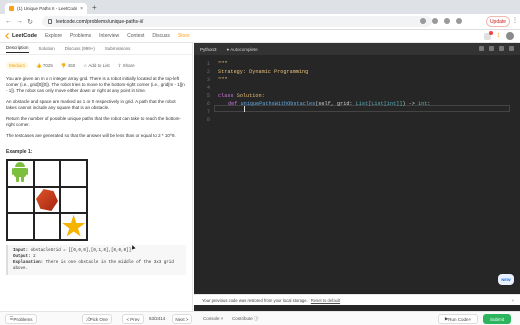  What do you see at coordinates (447, 21) in the screenshot?
I see `extension-icon` at bounding box center [447, 21].